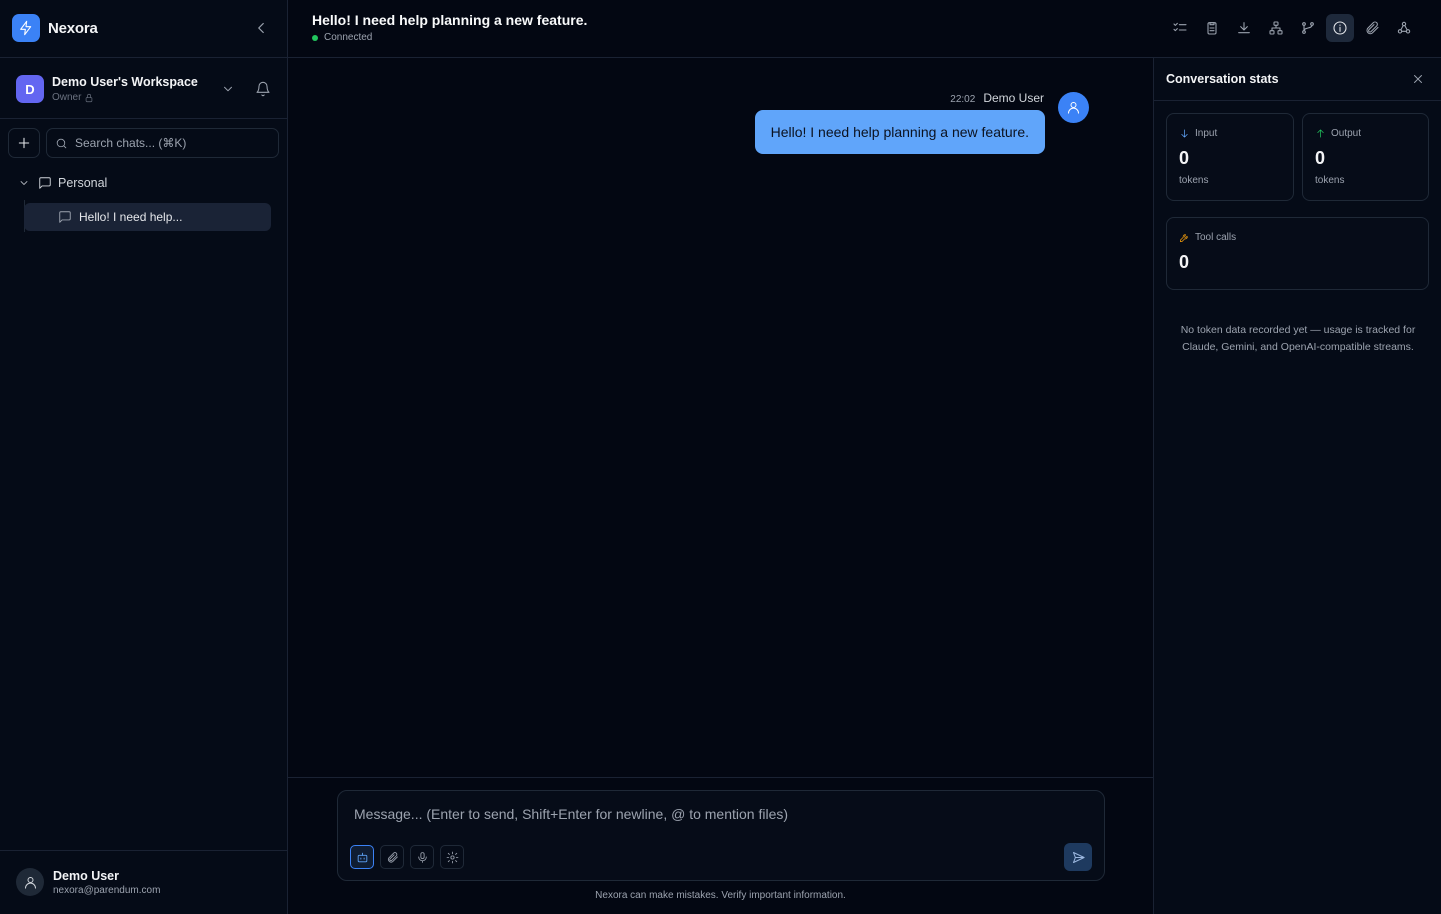  What do you see at coordinates (1320, 133) in the screenshot?
I see `arrow-up-icon` at bounding box center [1320, 133].